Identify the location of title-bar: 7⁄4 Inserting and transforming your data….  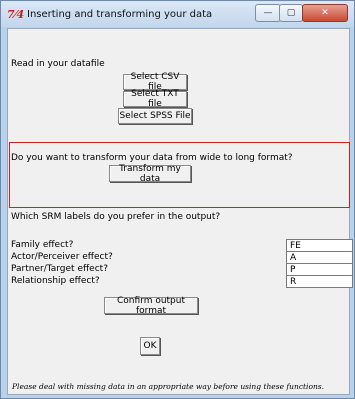
(177, 14).